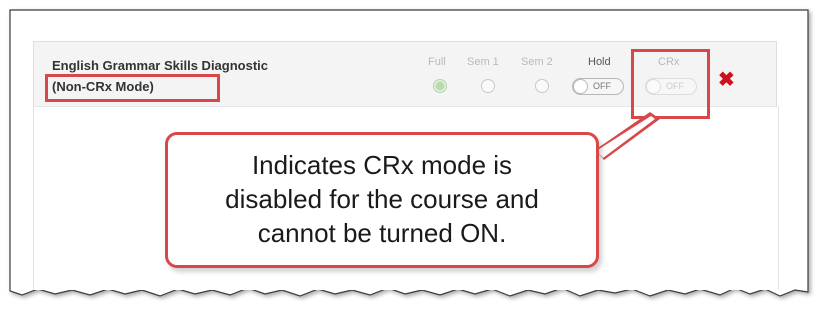  What do you see at coordinates (382, 165) in the screenshot?
I see `callout-line-1: Indicates CRx mode is` at bounding box center [382, 165].